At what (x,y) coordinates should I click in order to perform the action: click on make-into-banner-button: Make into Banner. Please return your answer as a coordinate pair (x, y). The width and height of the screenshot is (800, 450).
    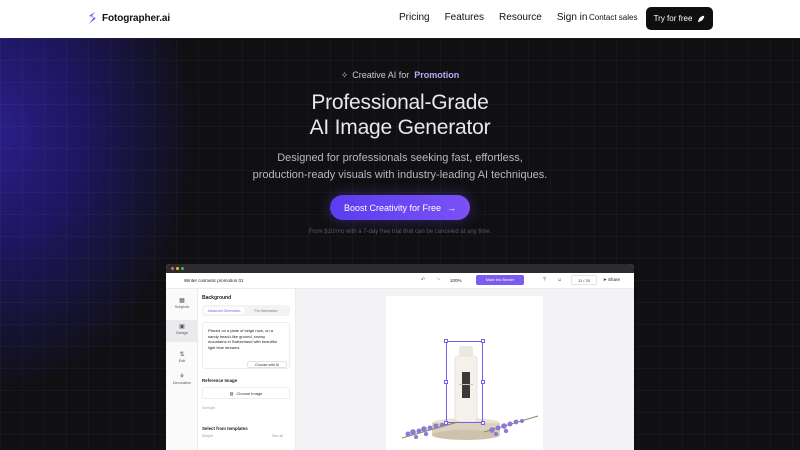
    Looking at the image, I should click on (500, 280).